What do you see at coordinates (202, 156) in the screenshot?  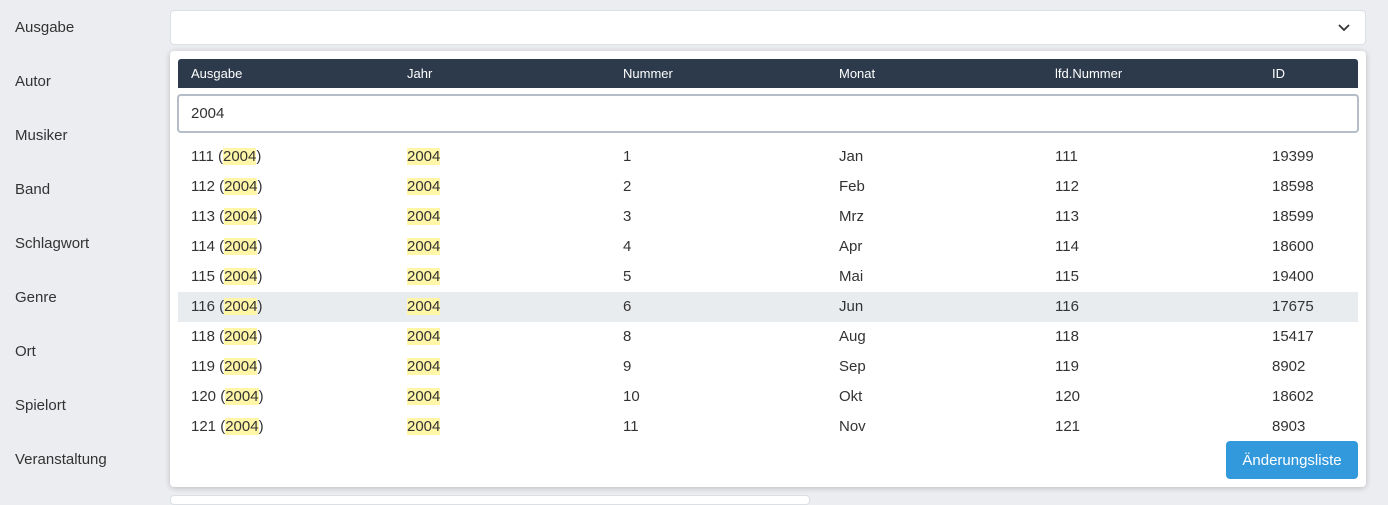 I see `ausgabe-number: 111` at bounding box center [202, 156].